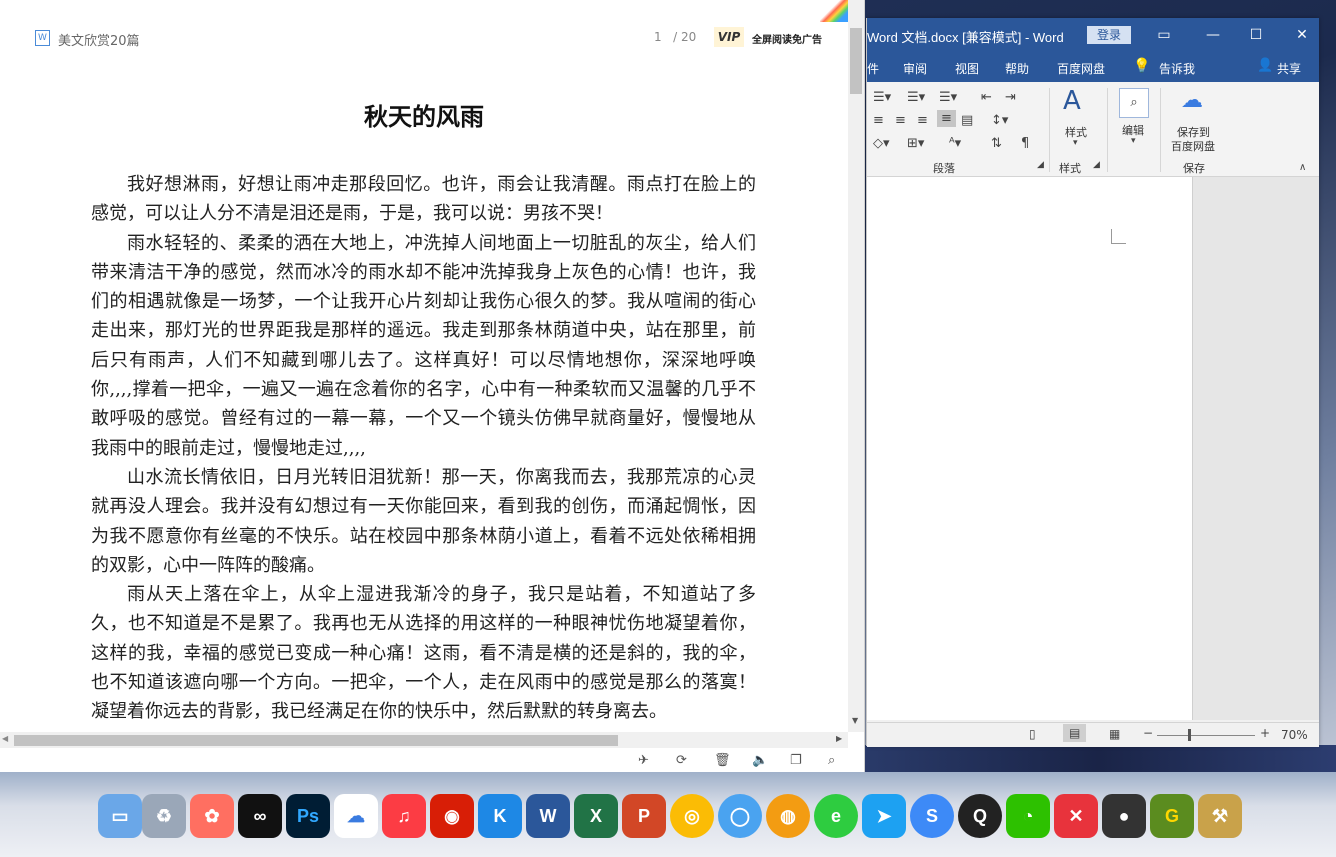 This screenshot has height=857, width=1336. What do you see at coordinates (1109, 35) in the screenshot?
I see `login-button: 登录` at bounding box center [1109, 35].